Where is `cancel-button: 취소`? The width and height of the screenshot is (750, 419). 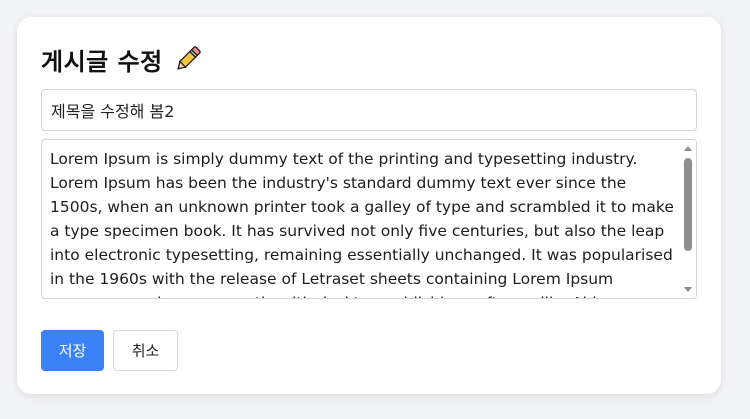
cancel-button: 취소 is located at coordinates (145, 350).